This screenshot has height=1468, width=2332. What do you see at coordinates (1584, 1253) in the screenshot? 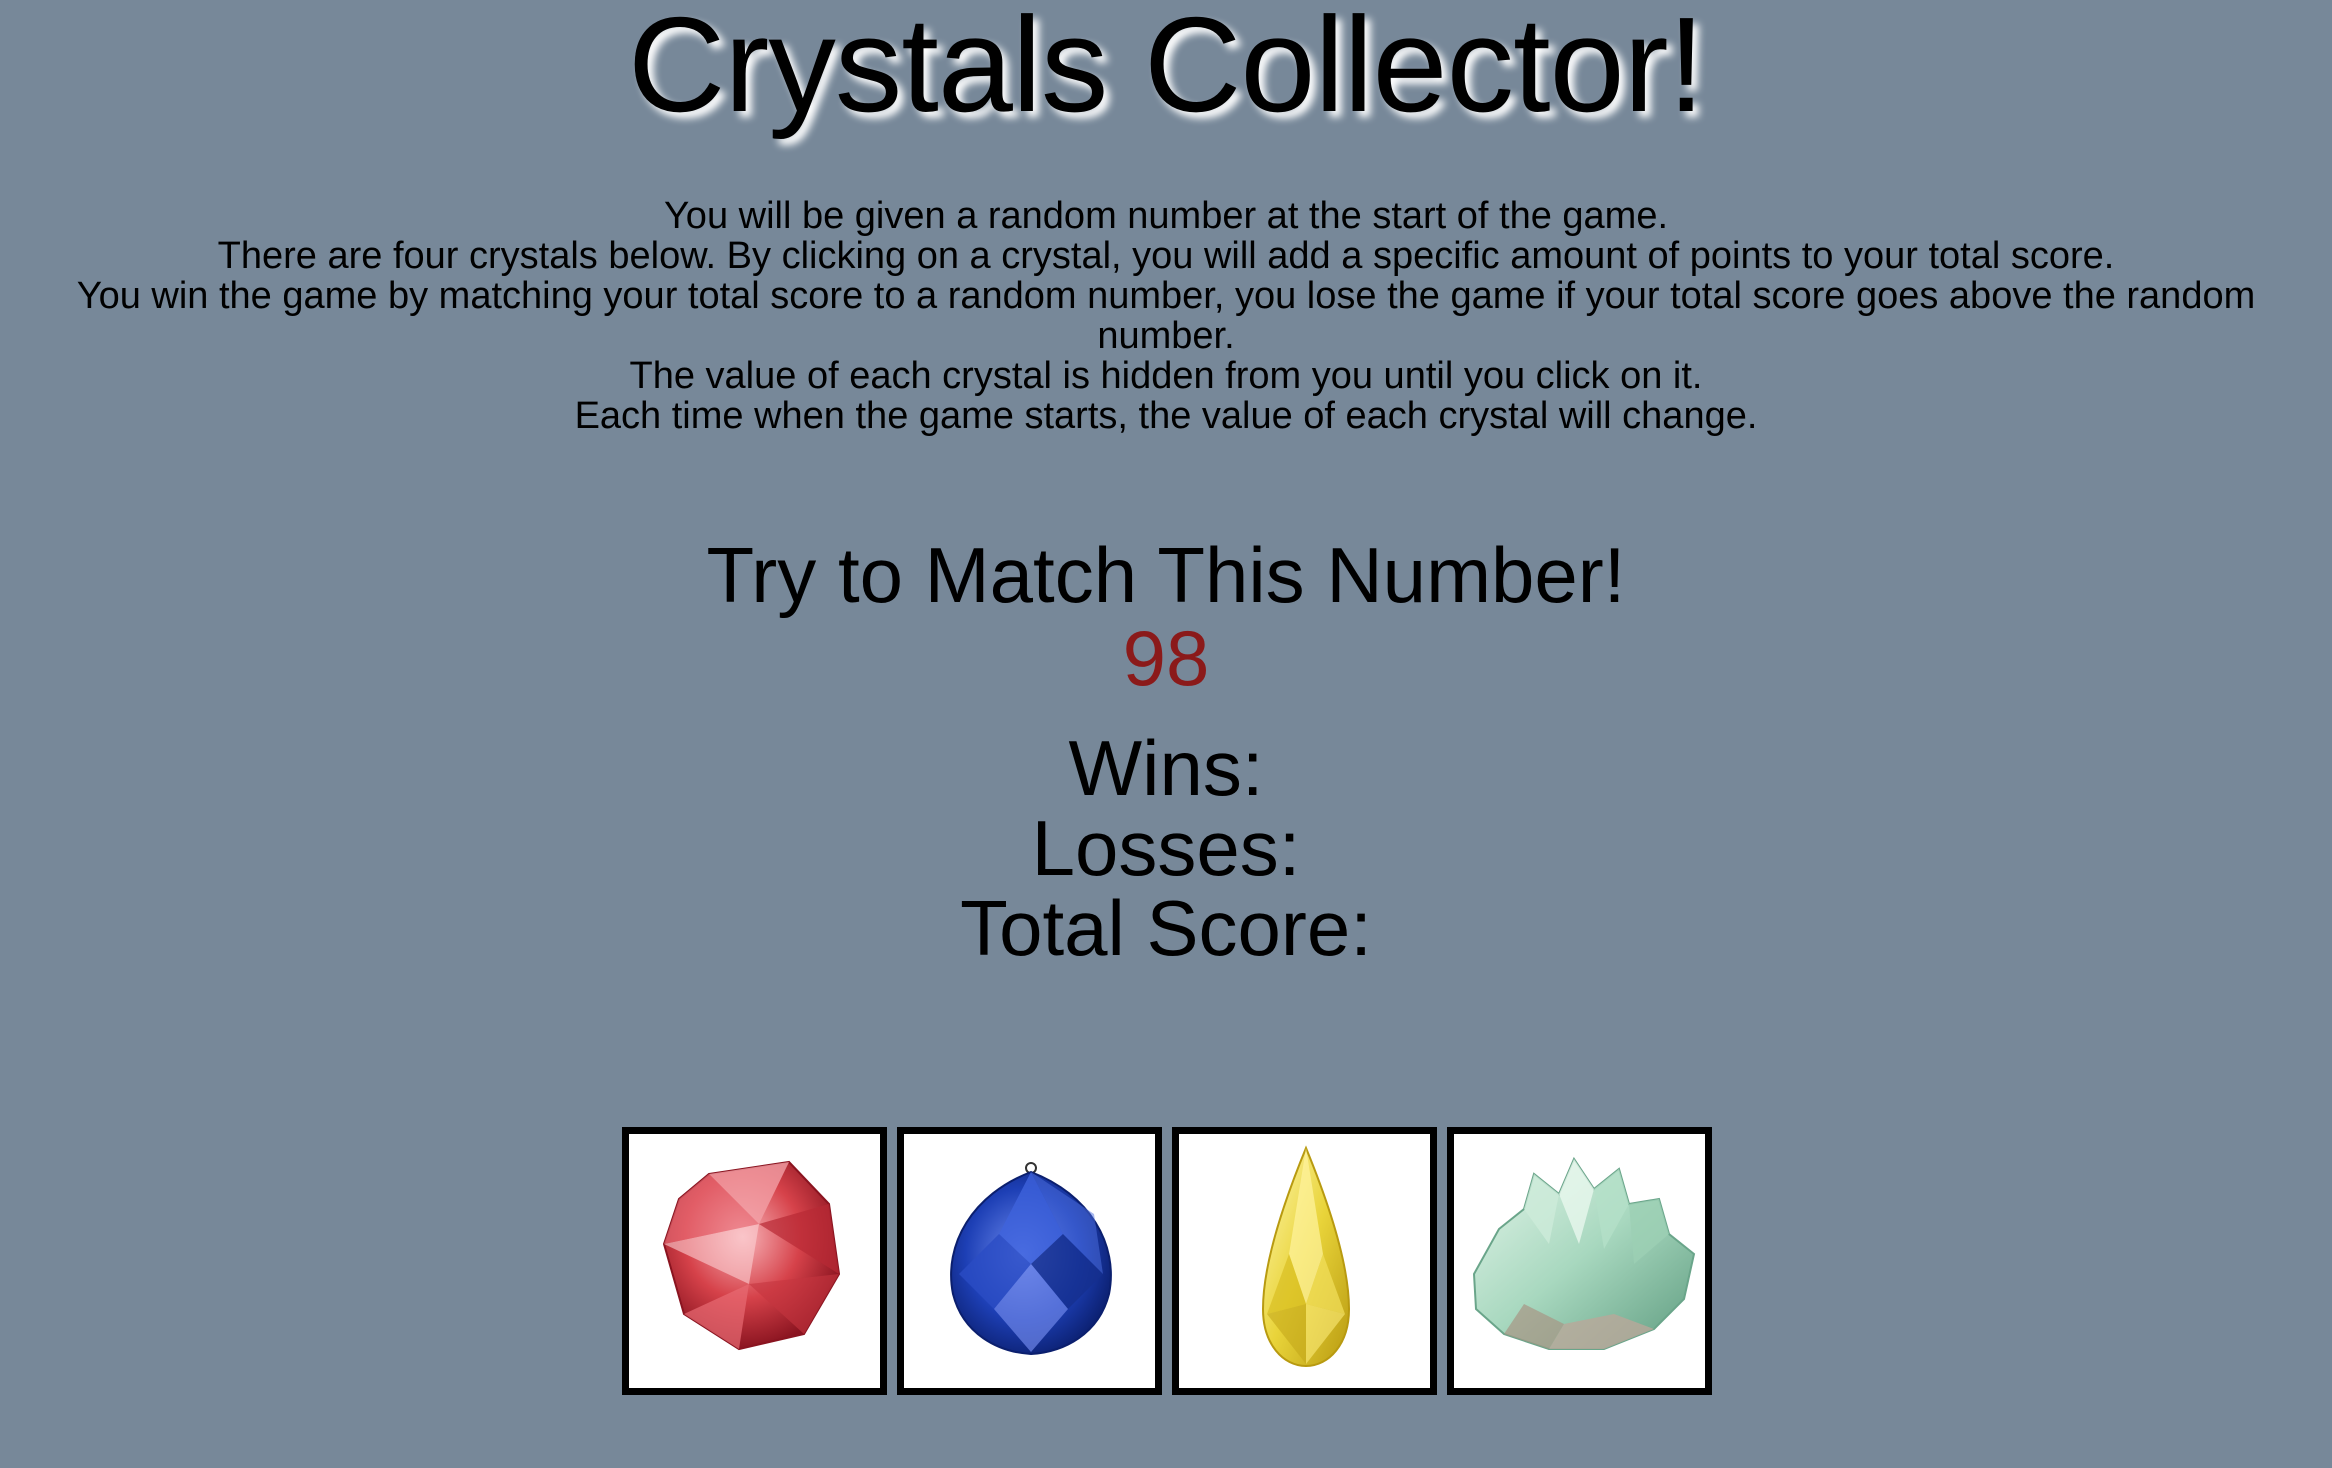
I see `green-crystal-icon` at bounding box center [1584, 1253].